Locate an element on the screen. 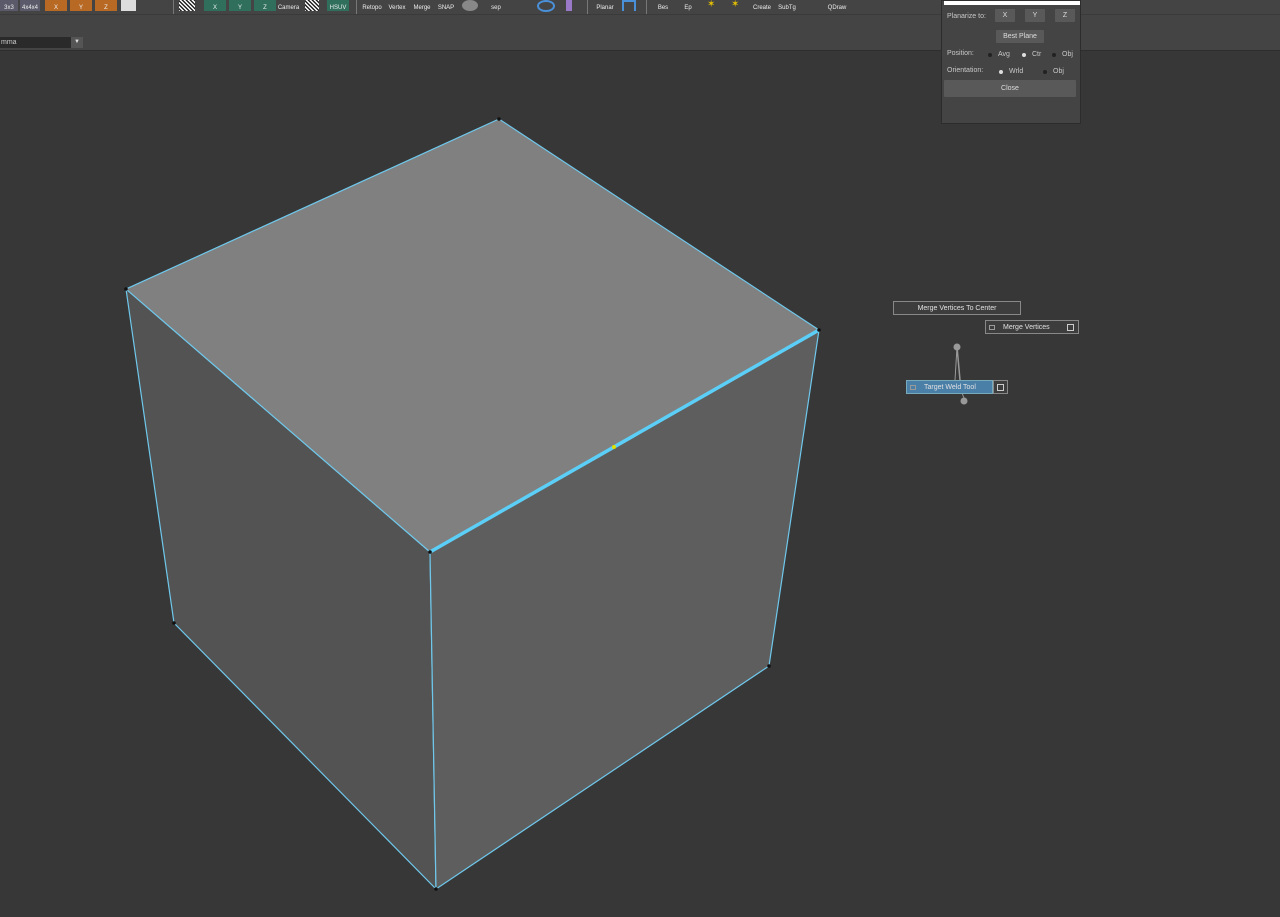  shelf-button: Retopo is located at coordinates (372, 5).